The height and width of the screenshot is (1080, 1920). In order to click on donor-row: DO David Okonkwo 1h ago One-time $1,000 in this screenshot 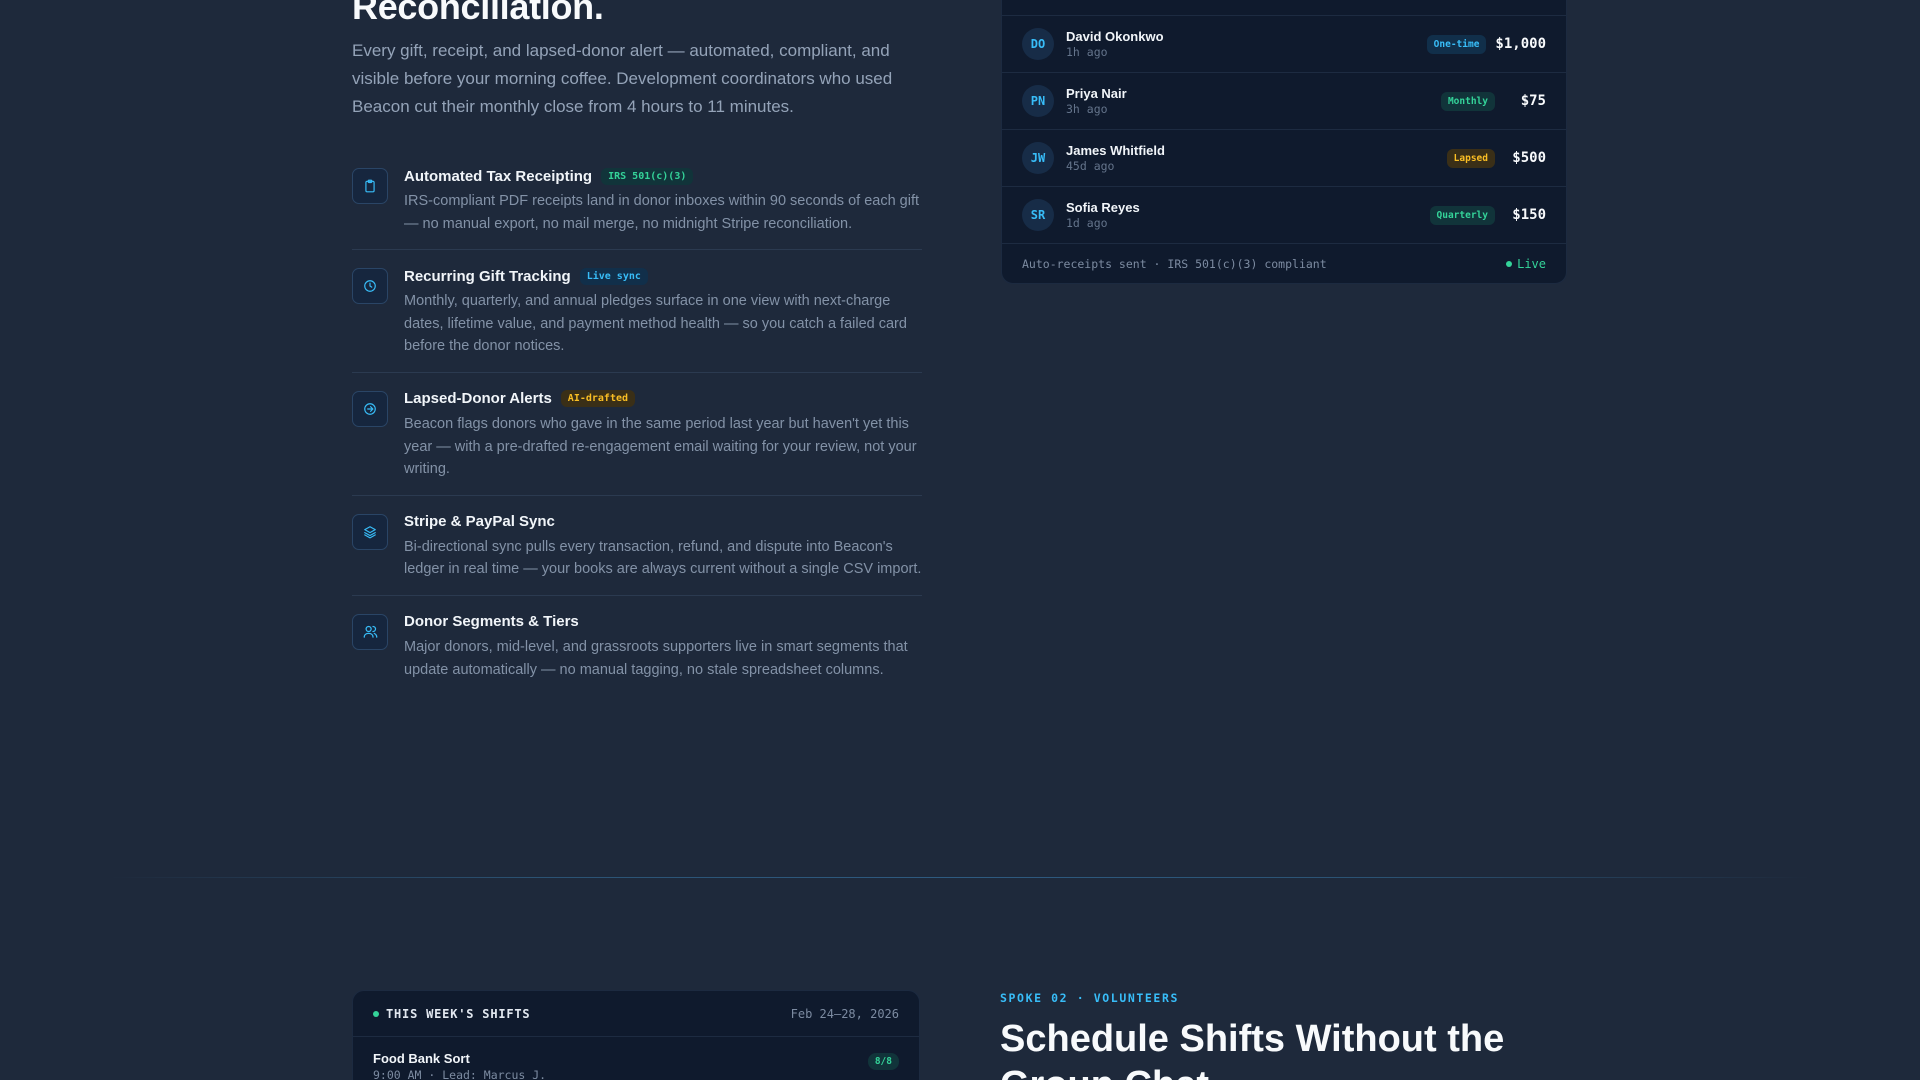, I will do `click(1284, 44)`.